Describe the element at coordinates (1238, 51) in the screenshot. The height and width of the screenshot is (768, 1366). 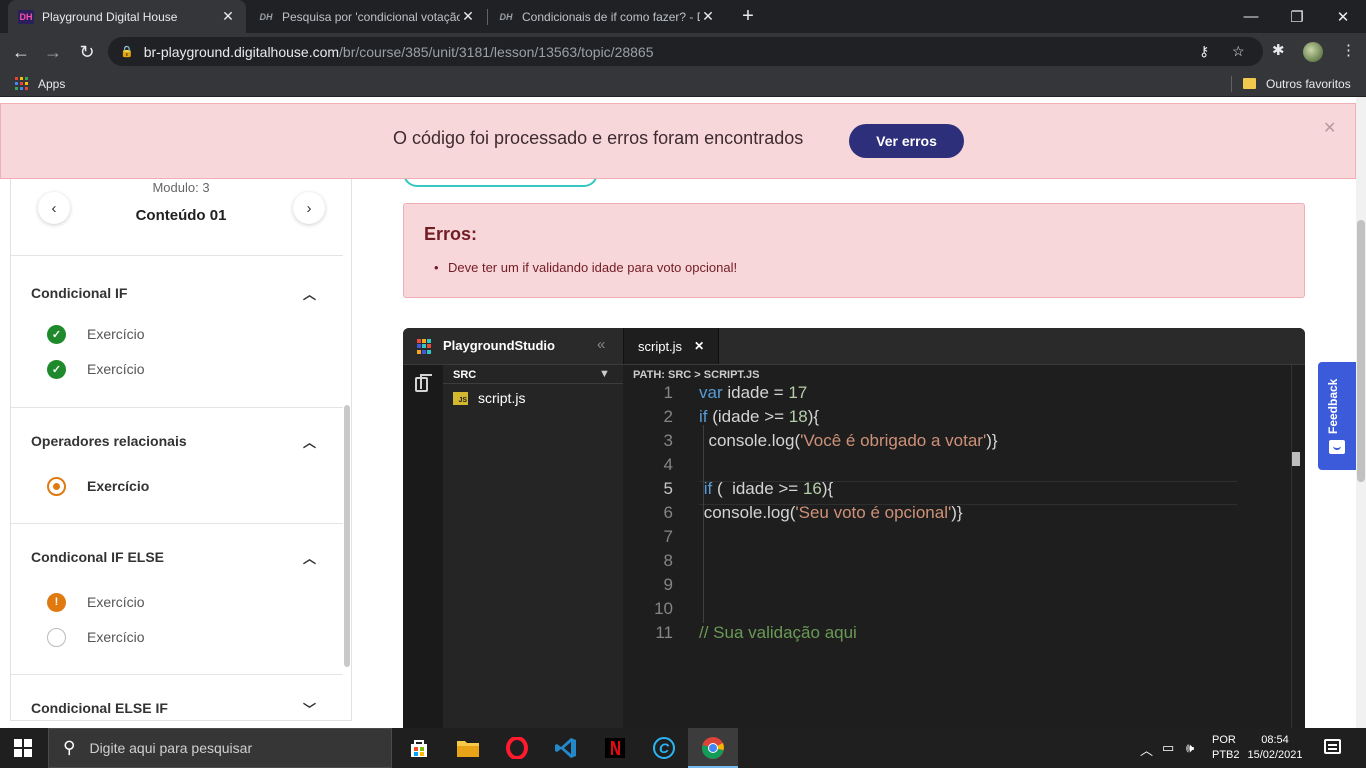
I see `bookmark-star-icon: ☆` at that location.